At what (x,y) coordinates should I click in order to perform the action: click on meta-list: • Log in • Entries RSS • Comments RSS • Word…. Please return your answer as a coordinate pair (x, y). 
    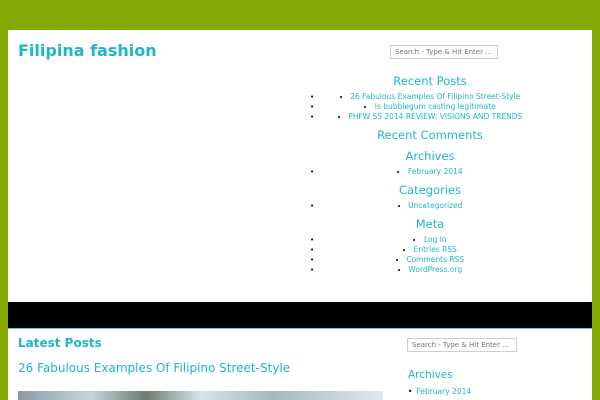
    Looking at the image, I should click on (430, 255).